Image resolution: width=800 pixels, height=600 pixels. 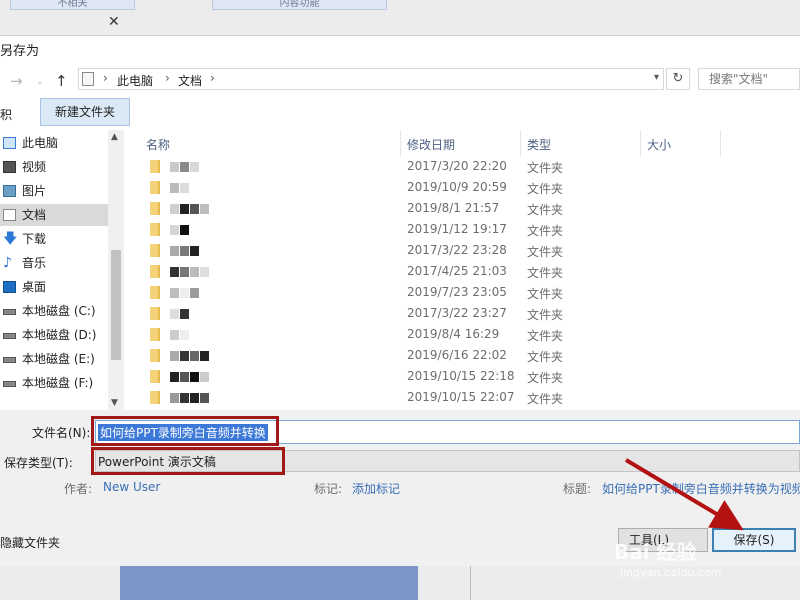 I want to click on address-bar: › 此电脑 › 文档 › ▾, so click(x=371, y=79).